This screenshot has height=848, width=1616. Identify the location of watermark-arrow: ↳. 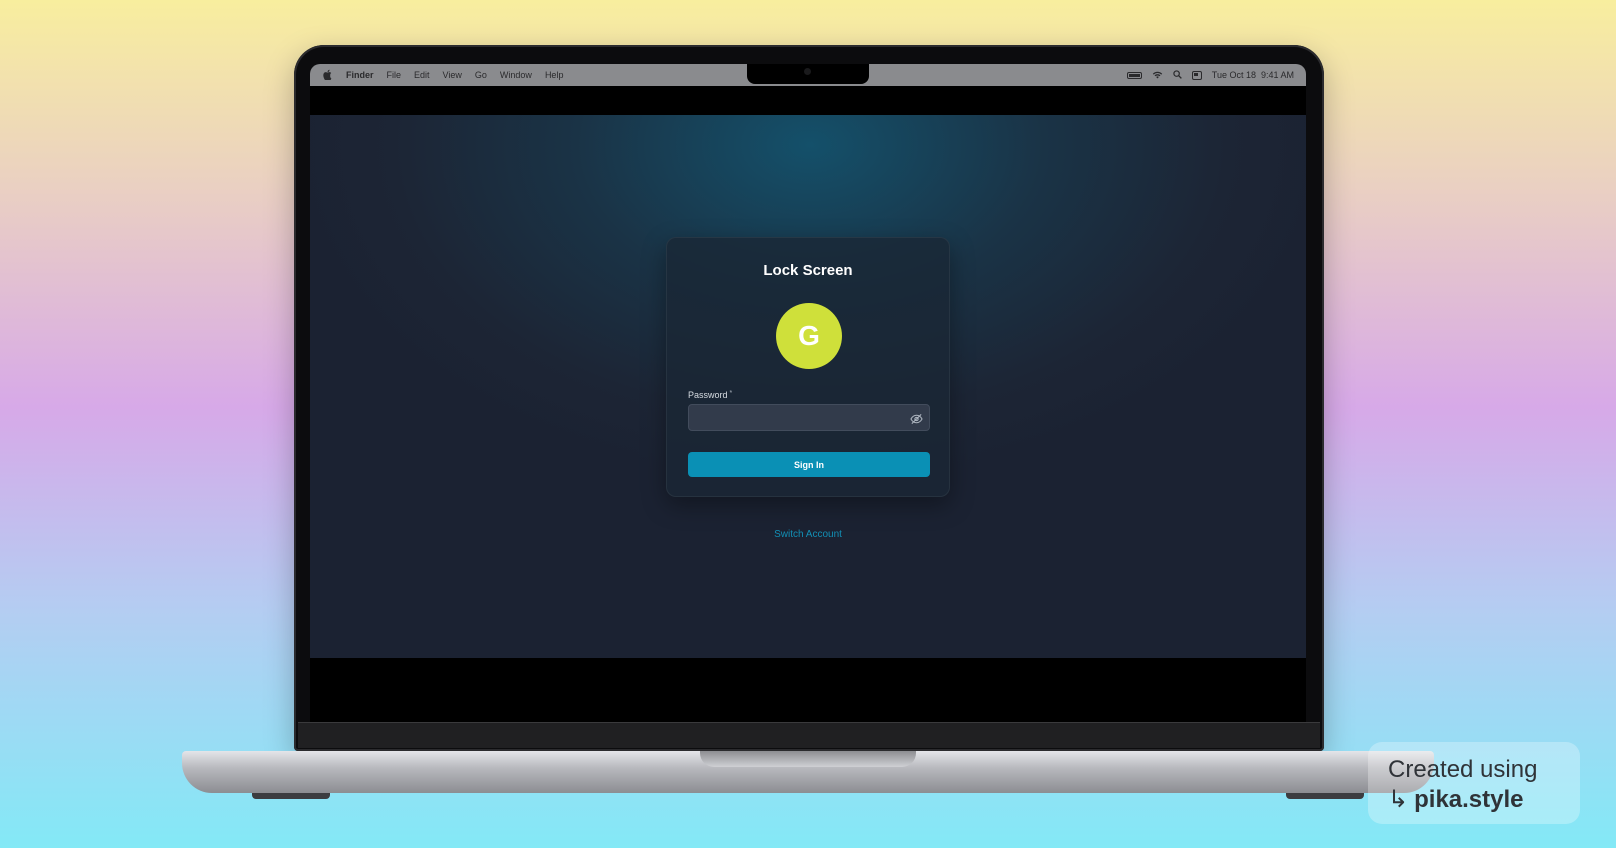
(1398, 799).